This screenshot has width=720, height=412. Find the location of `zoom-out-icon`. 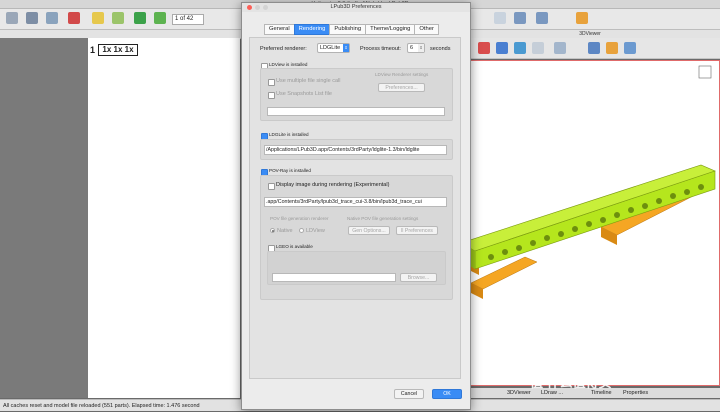

zoom-out-icon is located at coordinates (542, 18).